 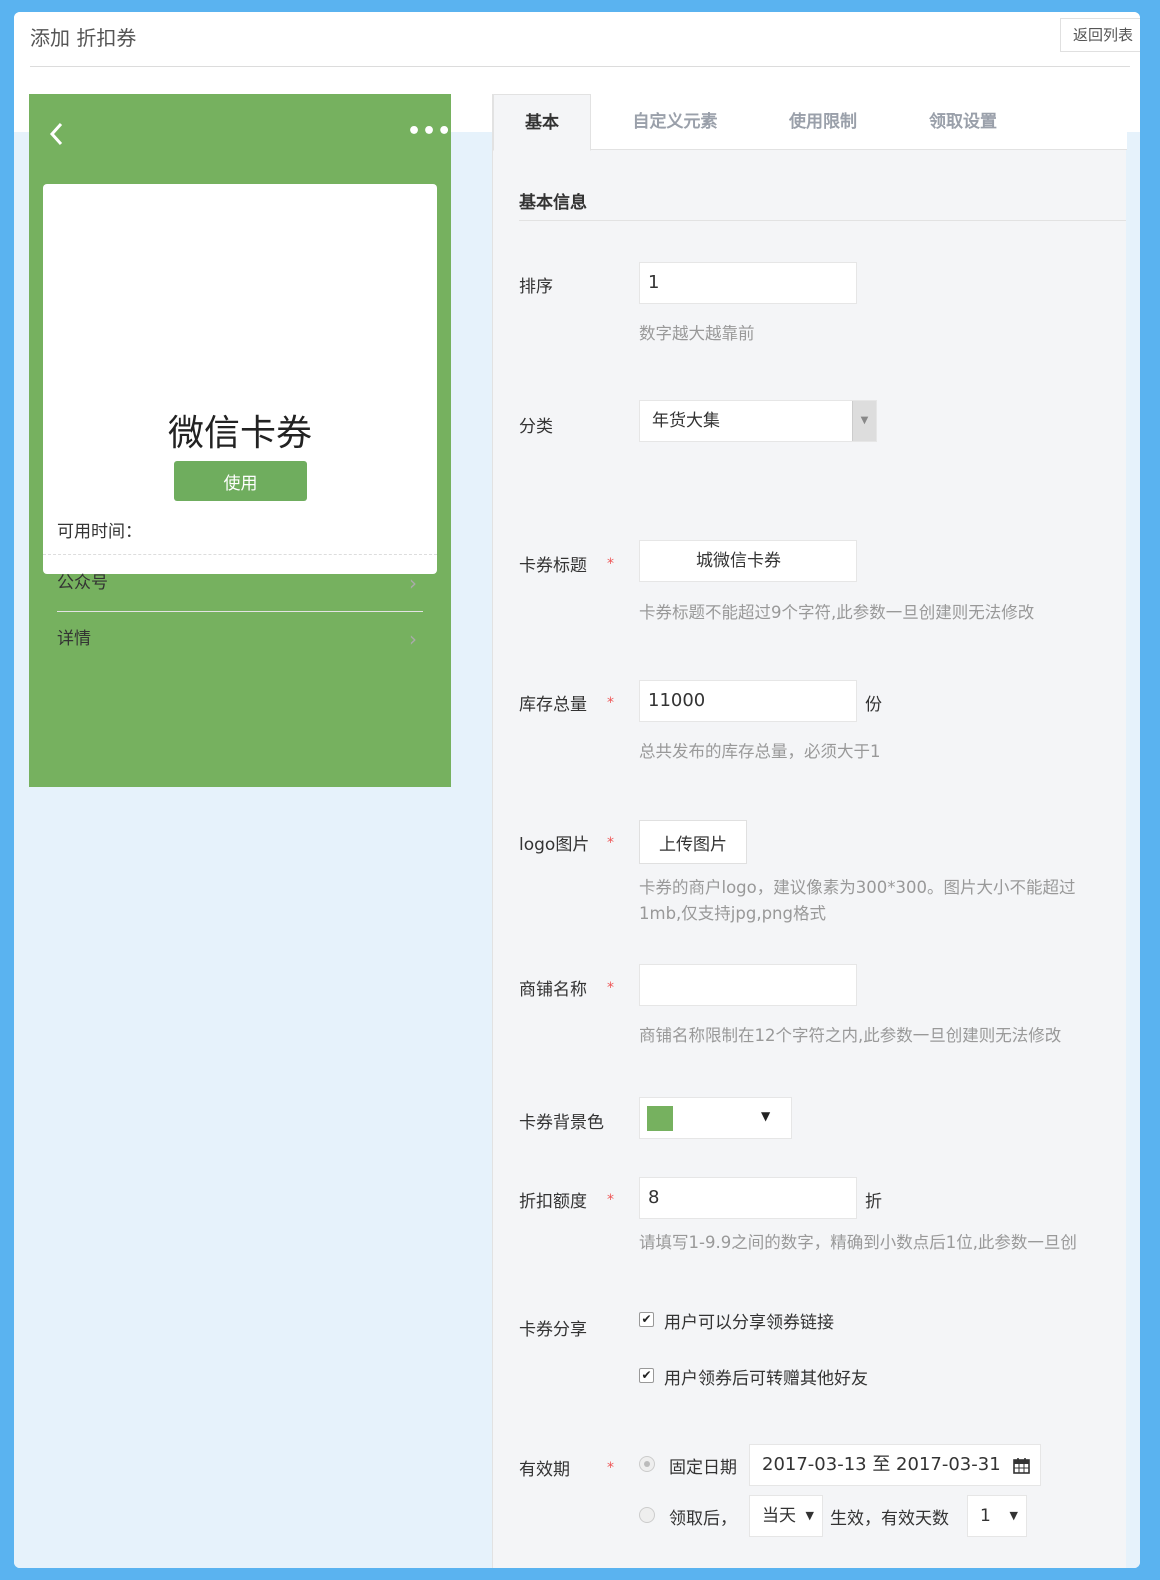 I want to click on back-arrow-icon, so click(x=56, y=134).